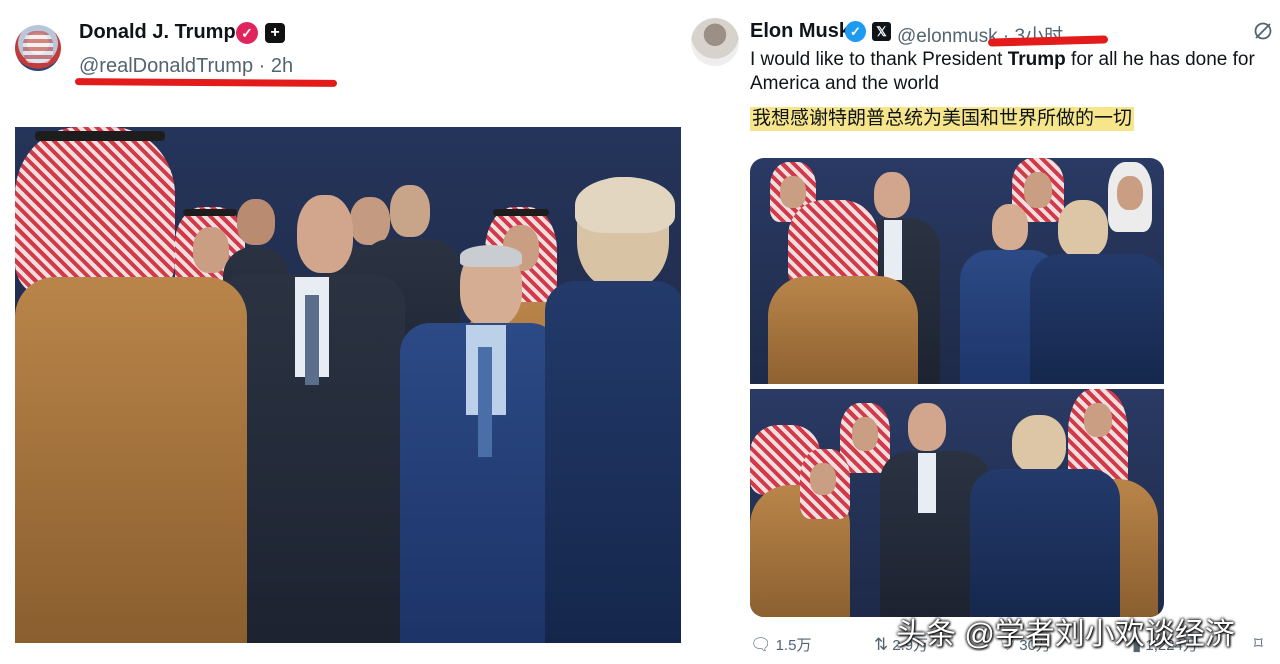  I want to click on watermark: 头条 @学者刘小欢谈经济, so click(1065, 634).